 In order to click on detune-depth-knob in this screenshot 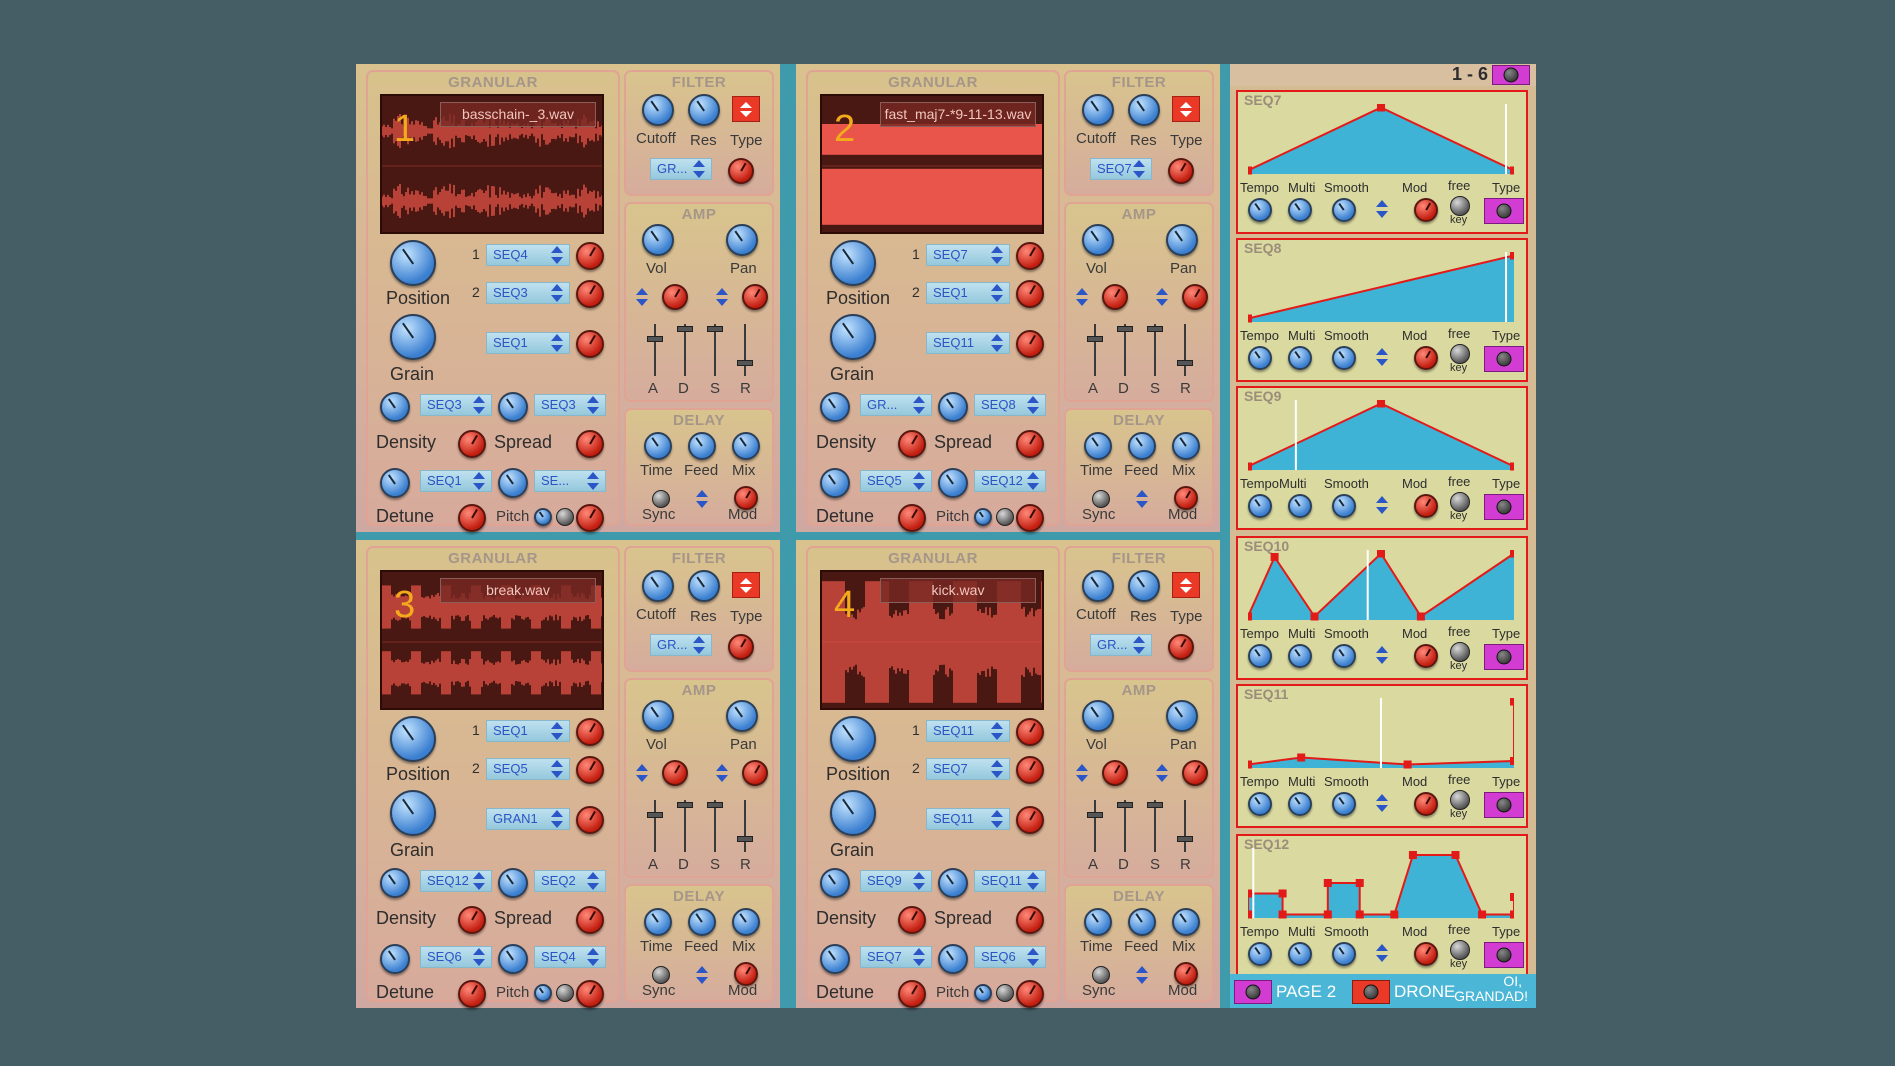, I will do `click(472, 994)`.